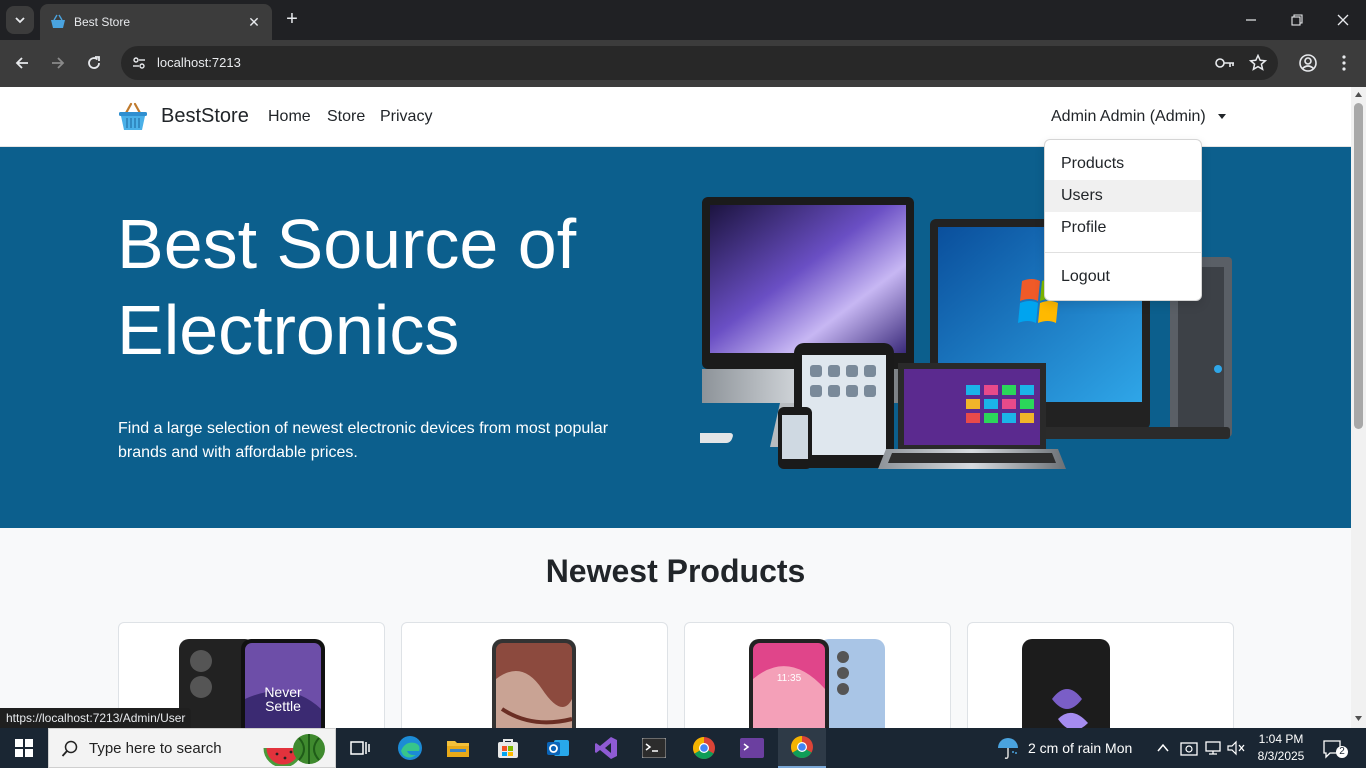 The height and width of the screenshot is (768, 1366). Describe the element at coordinates (1080, 748) in the screenshot. I see `weather-text: 2 cm of rain Mon` at that location.